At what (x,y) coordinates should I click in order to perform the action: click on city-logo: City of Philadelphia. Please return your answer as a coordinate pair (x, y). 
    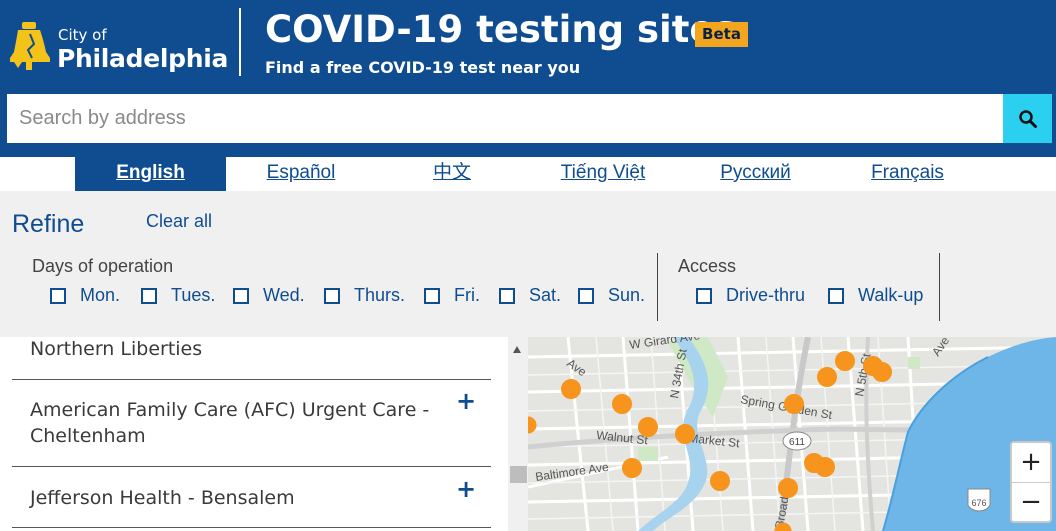
    Looking at the image, I should click on (118, 50).